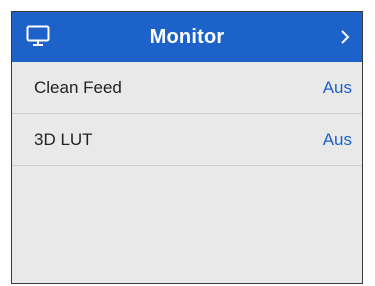 The image size is (375, 286). I want to click on chevron-right-icon, so click(345, 37).